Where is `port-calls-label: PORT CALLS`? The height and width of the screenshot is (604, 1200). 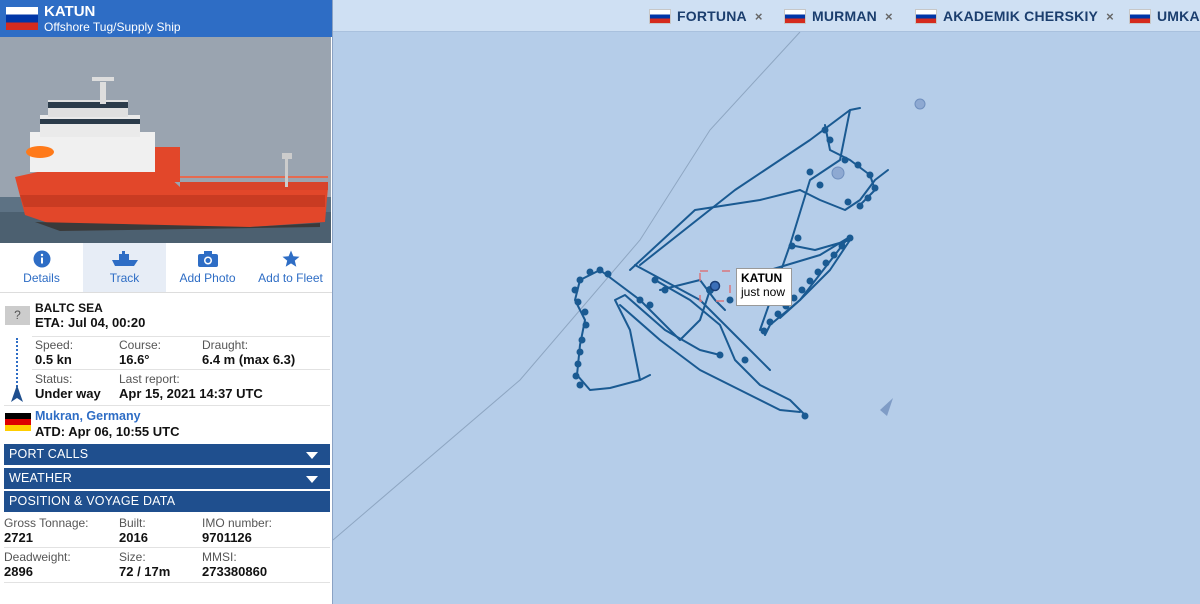 port-calls-label: PORT CALLS is located at coordinates (49, 454).